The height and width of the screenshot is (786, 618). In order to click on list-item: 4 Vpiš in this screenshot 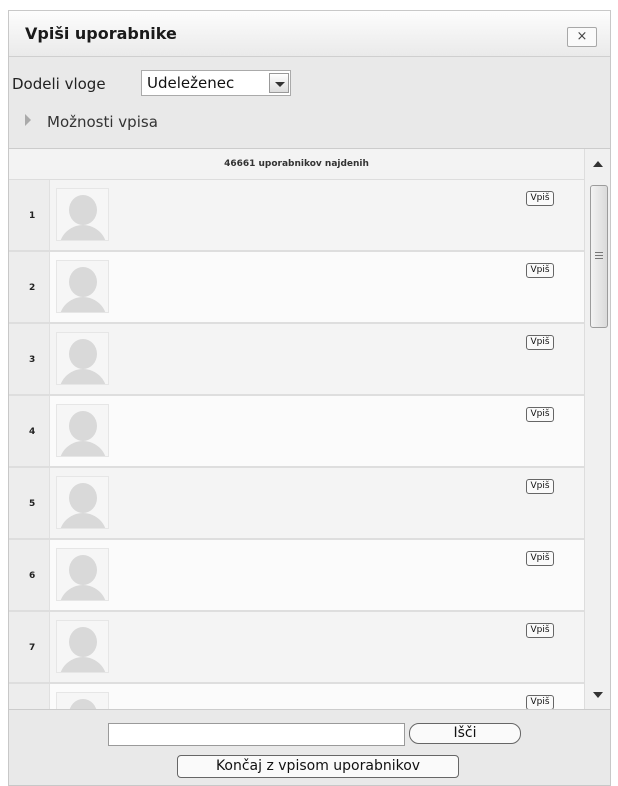, I will do `click(296, 432)`.